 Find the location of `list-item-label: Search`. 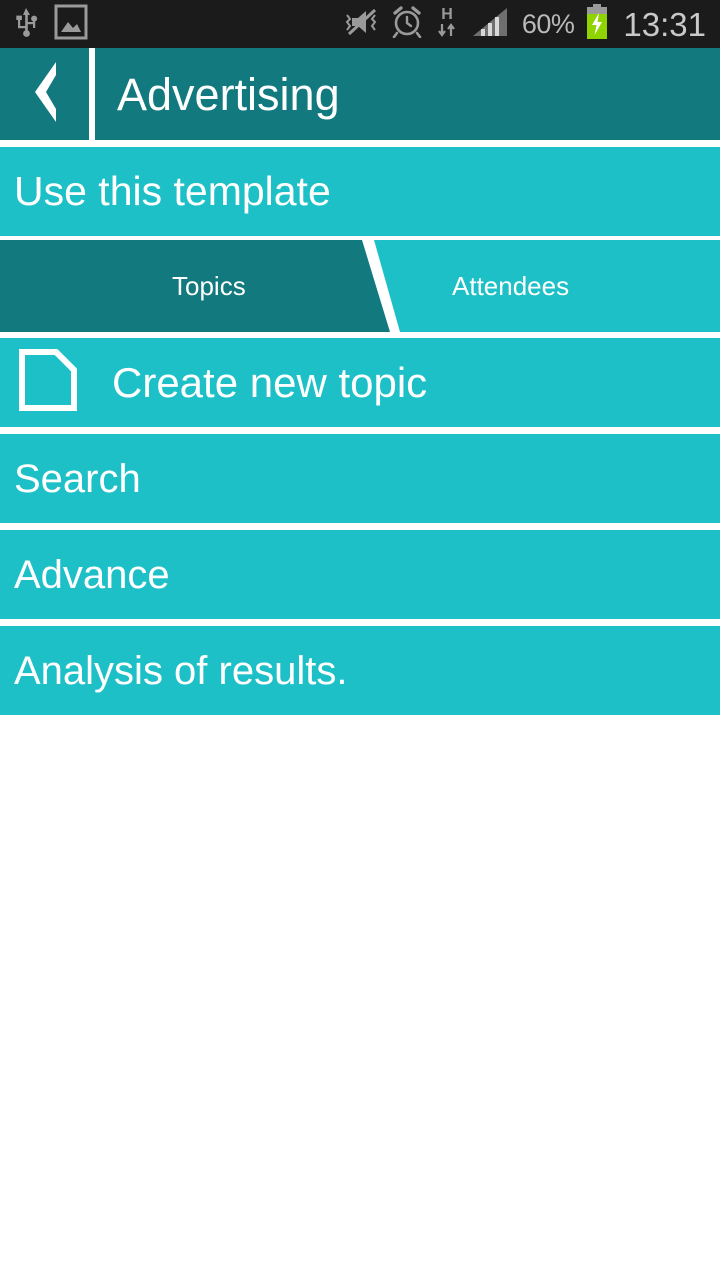

list-item-label: Search is located at coordinates (77, 478).